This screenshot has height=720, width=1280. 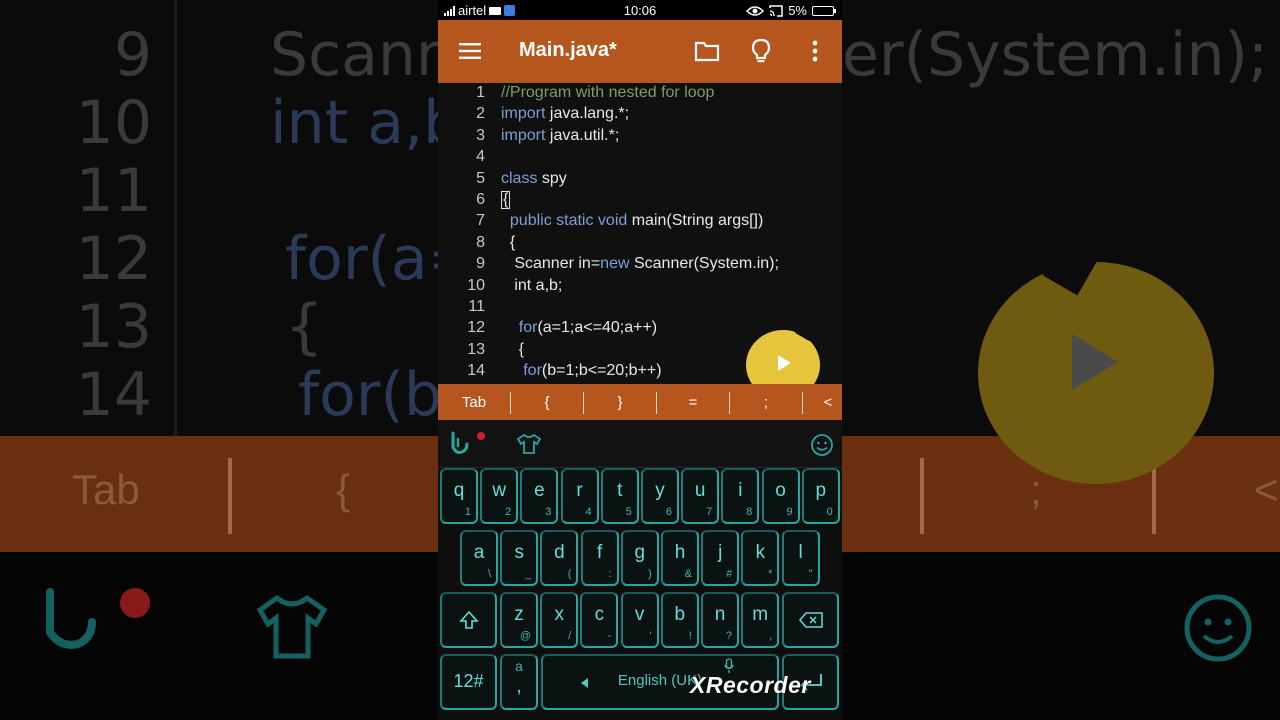 I want to click on key-main-label: s, so click(x=519, y=552).